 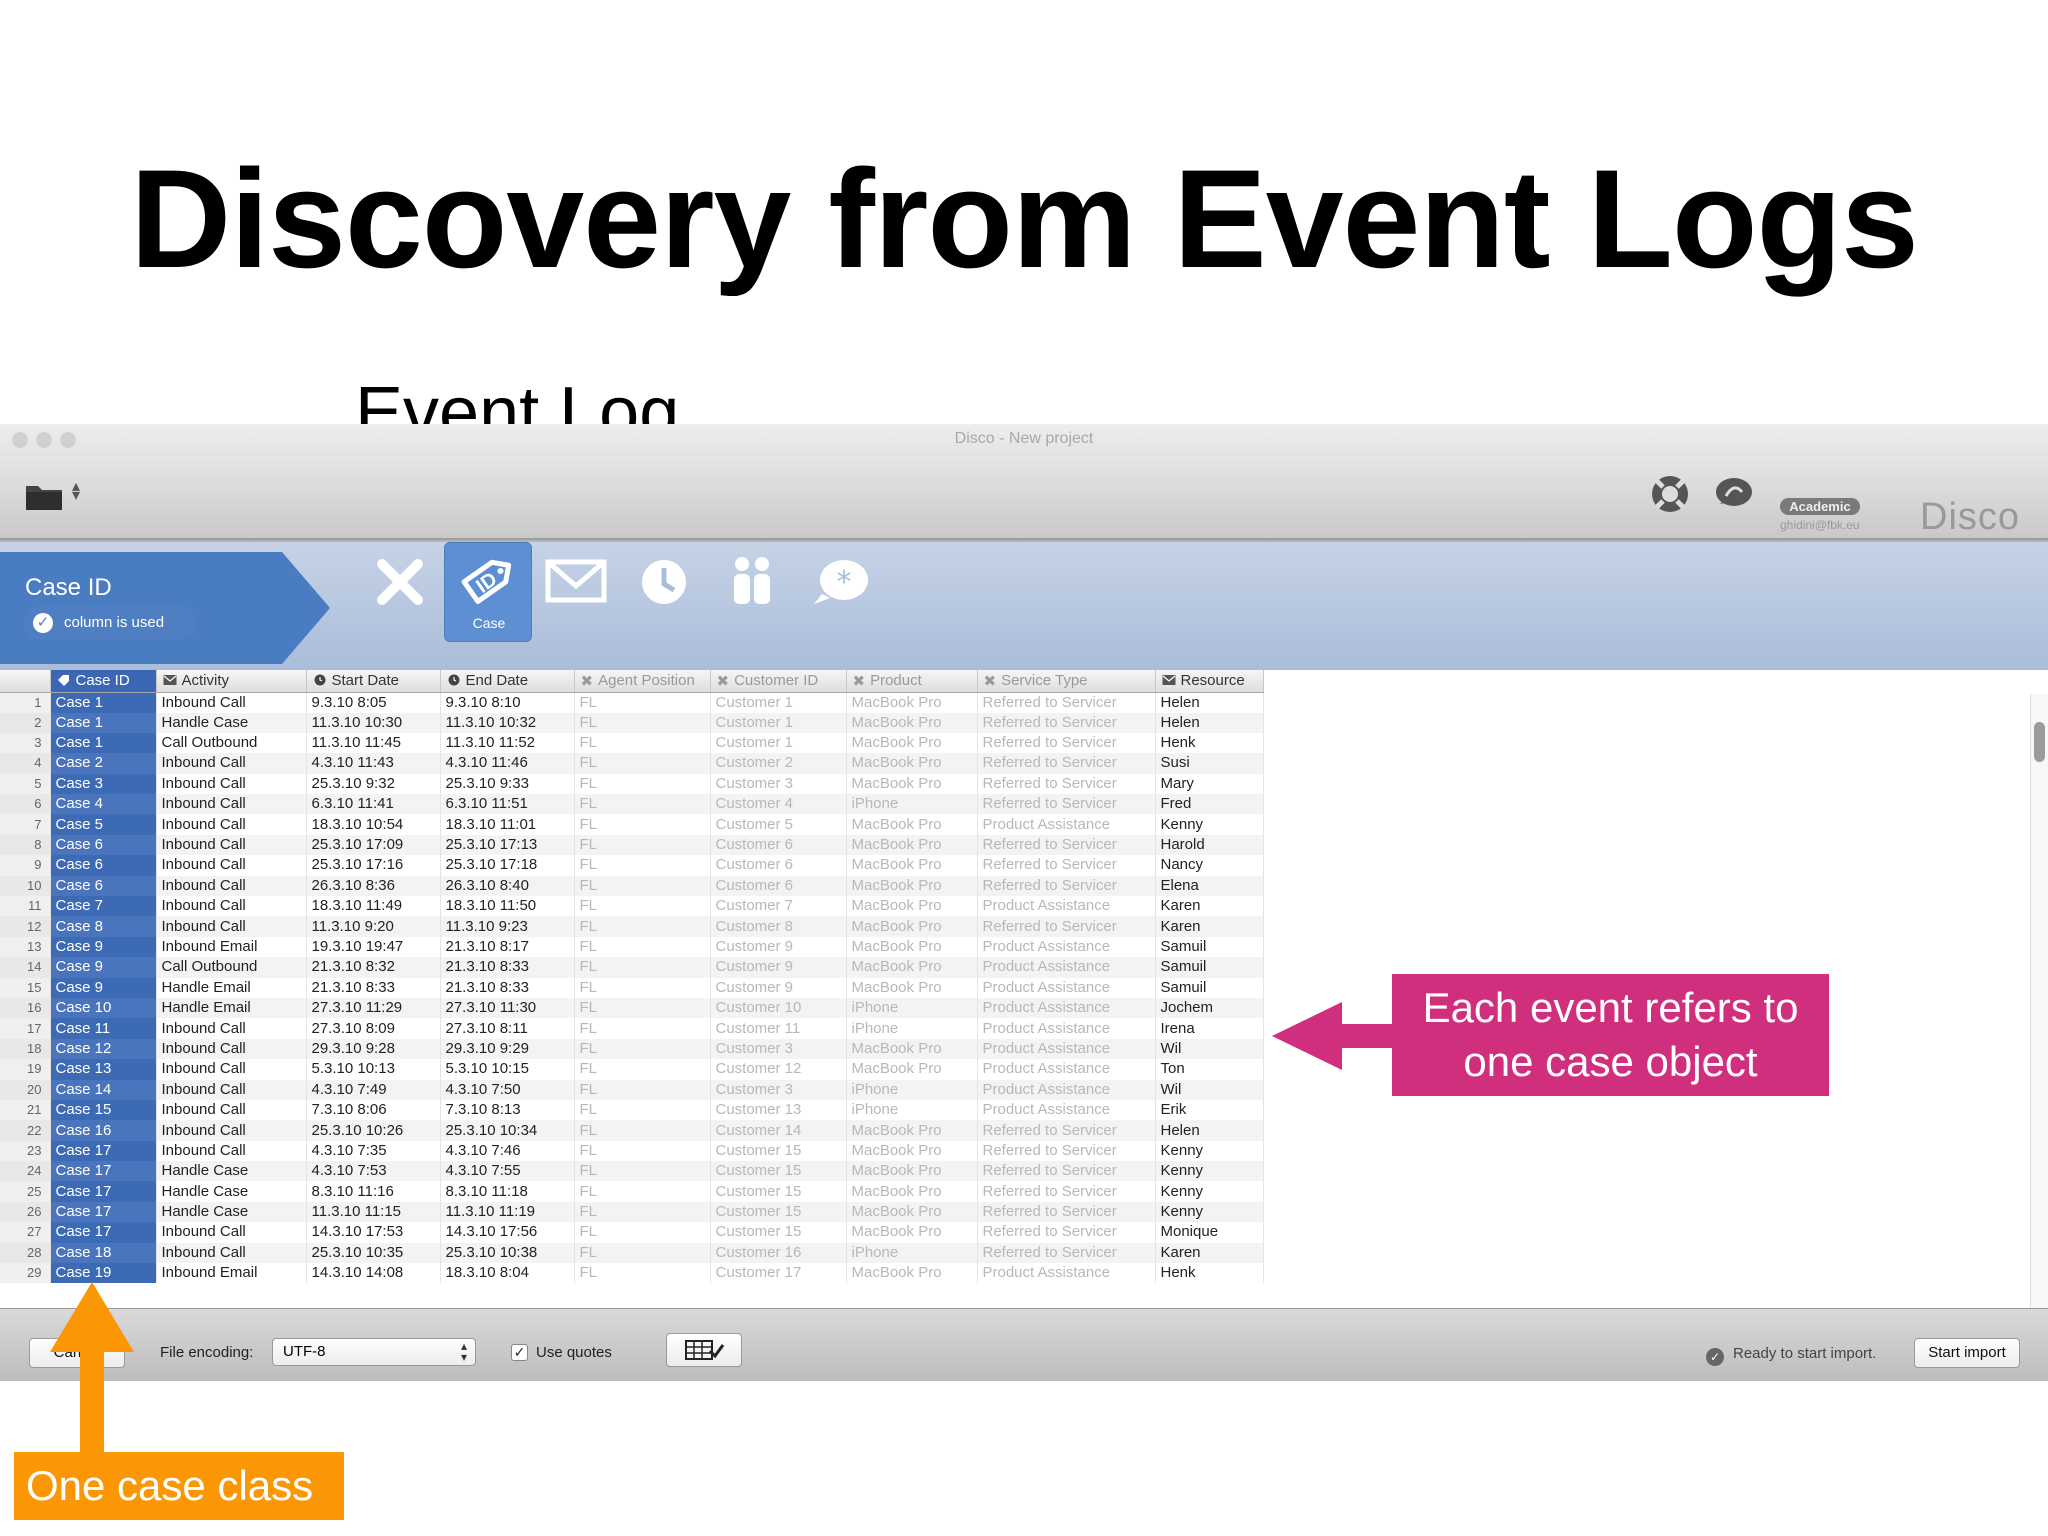 What do you see at coordinates (1610, 1007) in the screenshot?
I see `event-case-callout-line1: Each event refers to` at bounding box center [1610, 1007].